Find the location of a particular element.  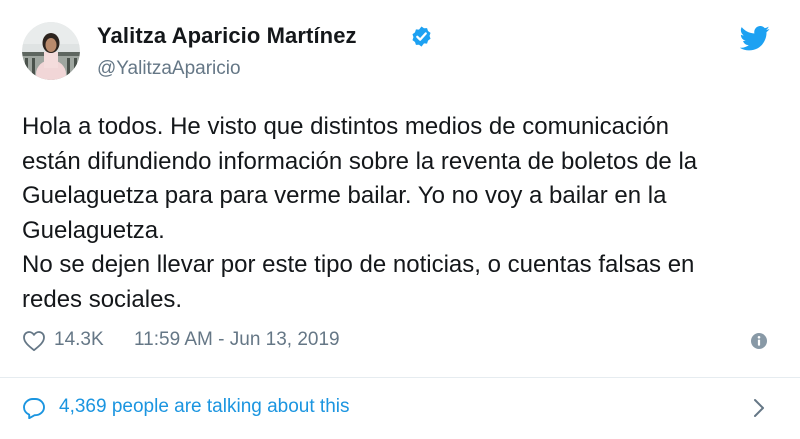

avatar is located at coordinates (51, 51).